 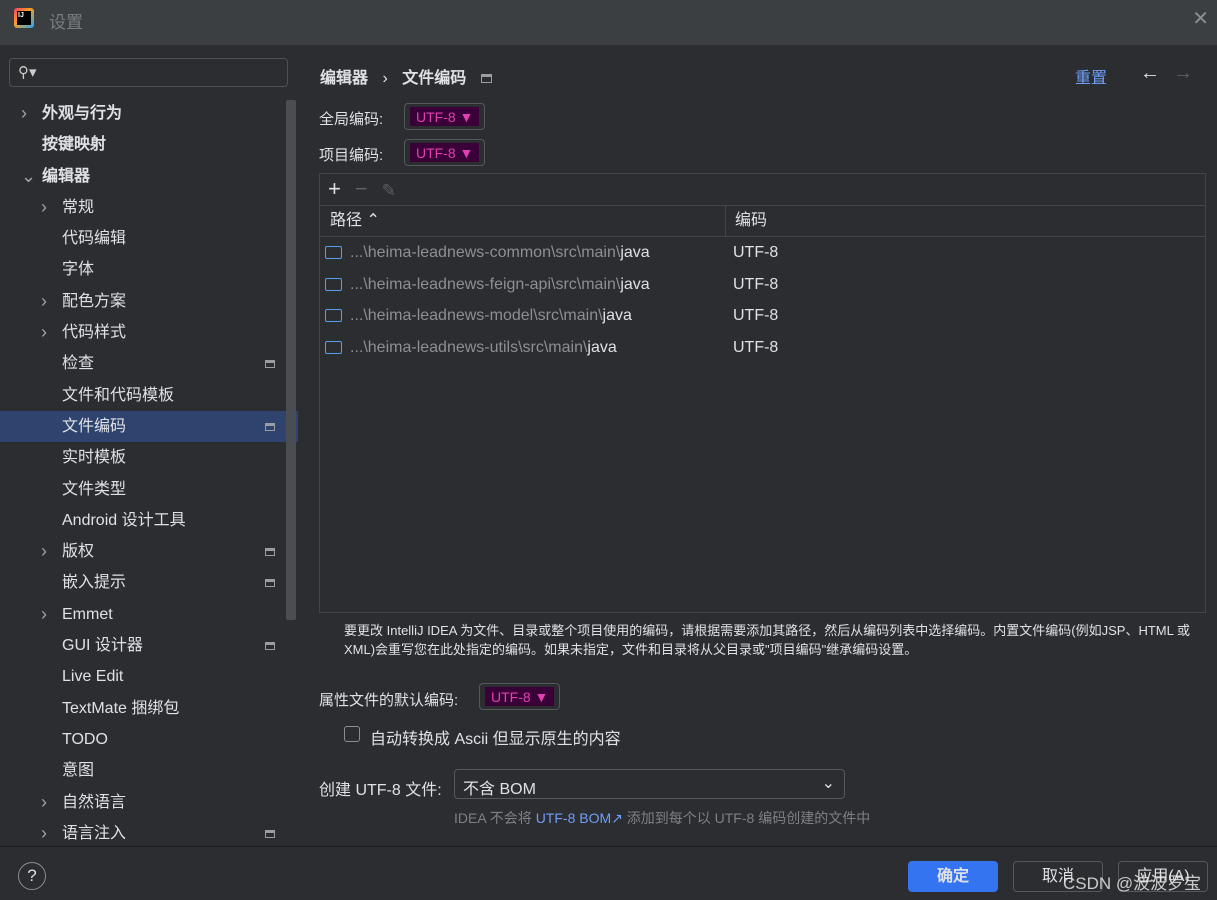 What do you see at coordinates (149, 332) in the screenshot?
I see `tree-item: › 代码样式` at bounding box center [149, 332].